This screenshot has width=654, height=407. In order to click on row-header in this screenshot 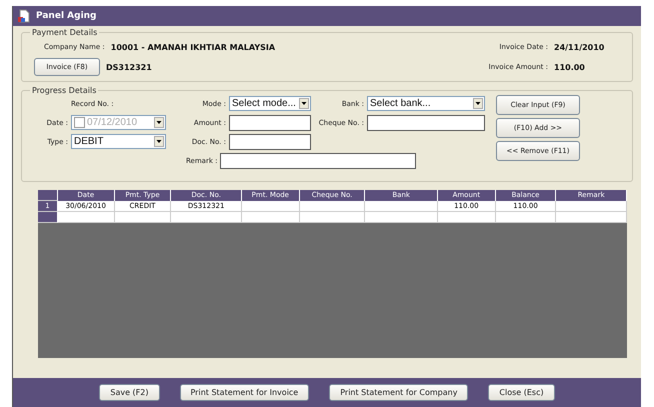, I will do `click(48, 217)`.